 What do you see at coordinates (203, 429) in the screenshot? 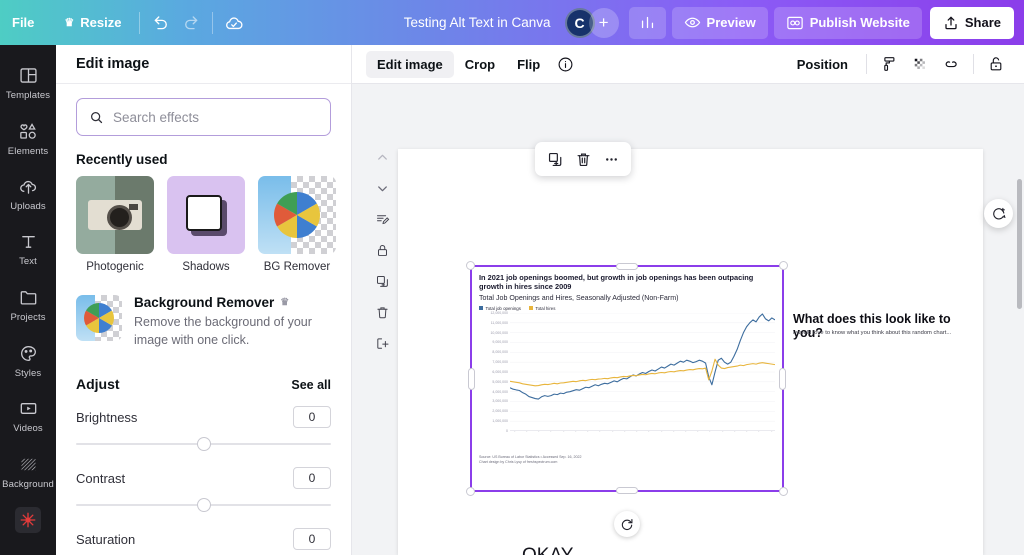
I see `slider-brightness: Brightness 0` at bounding box center [203, 429].